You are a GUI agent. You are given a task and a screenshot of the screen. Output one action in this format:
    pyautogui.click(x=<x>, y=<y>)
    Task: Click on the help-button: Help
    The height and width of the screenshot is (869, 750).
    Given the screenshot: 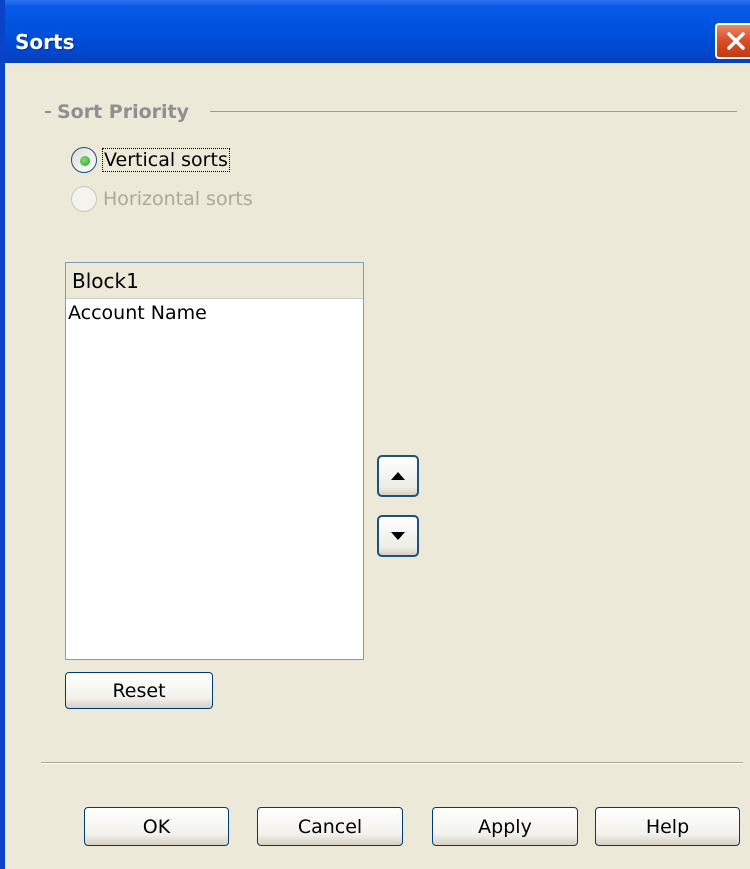 What is the action you would take?
    pyautogui.click(x=667, y=826)
    